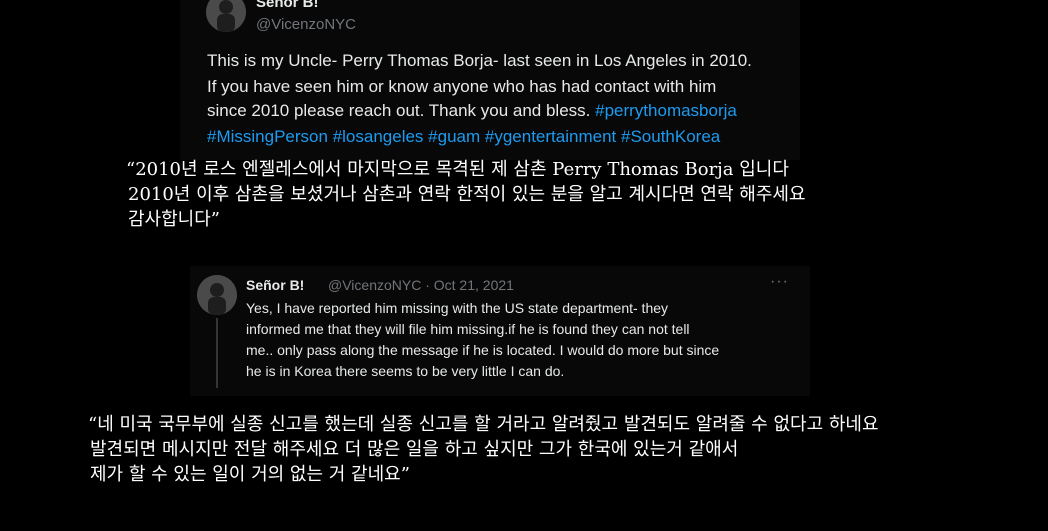  What do you see at coordinates (779, 282) in the screenshot?
I see `more-options-icon: ···` at bounding box center [779, 282].